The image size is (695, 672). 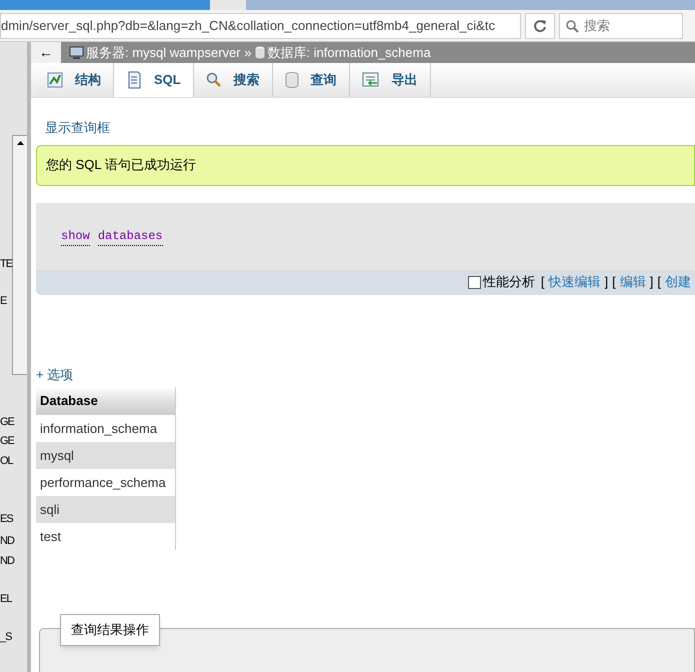 I want to click on show-query-link: 显示查询框, so click(x=370, y=128).